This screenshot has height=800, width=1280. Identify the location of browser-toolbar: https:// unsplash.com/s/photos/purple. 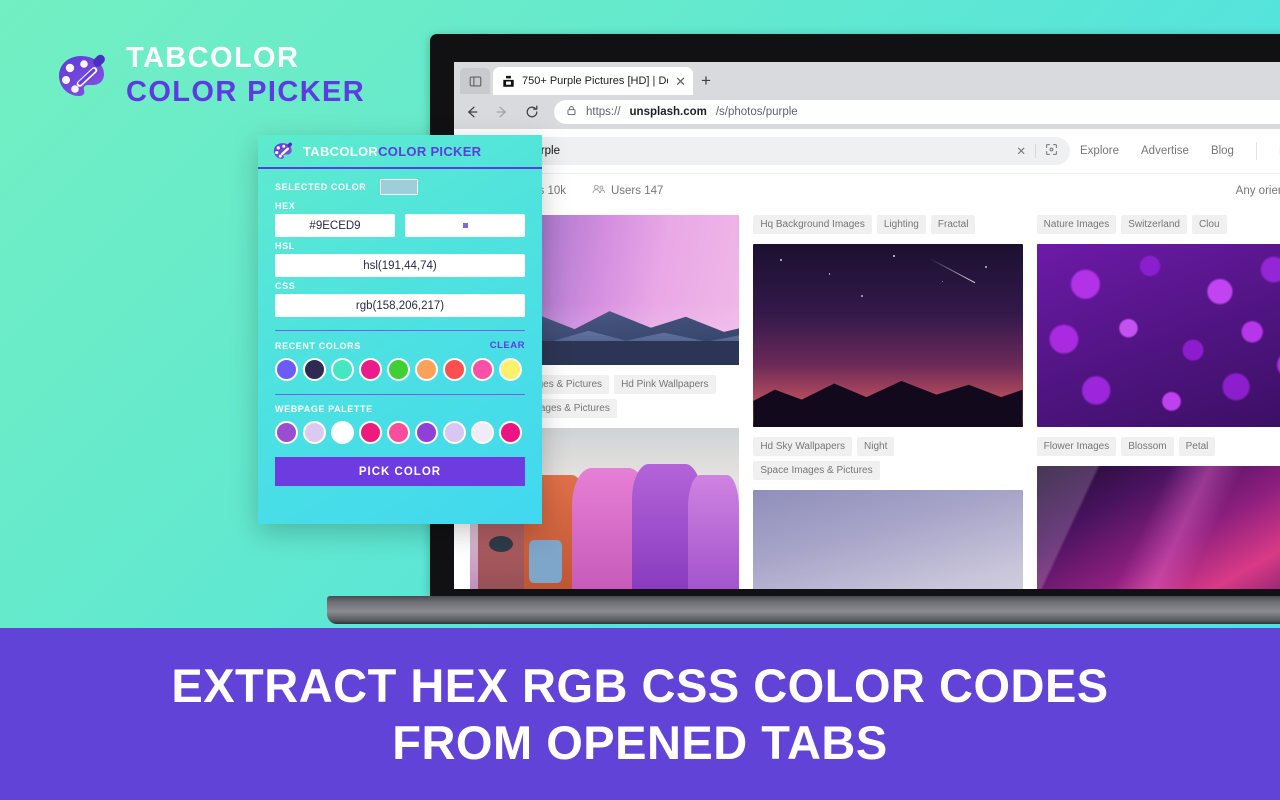
(867, 112).